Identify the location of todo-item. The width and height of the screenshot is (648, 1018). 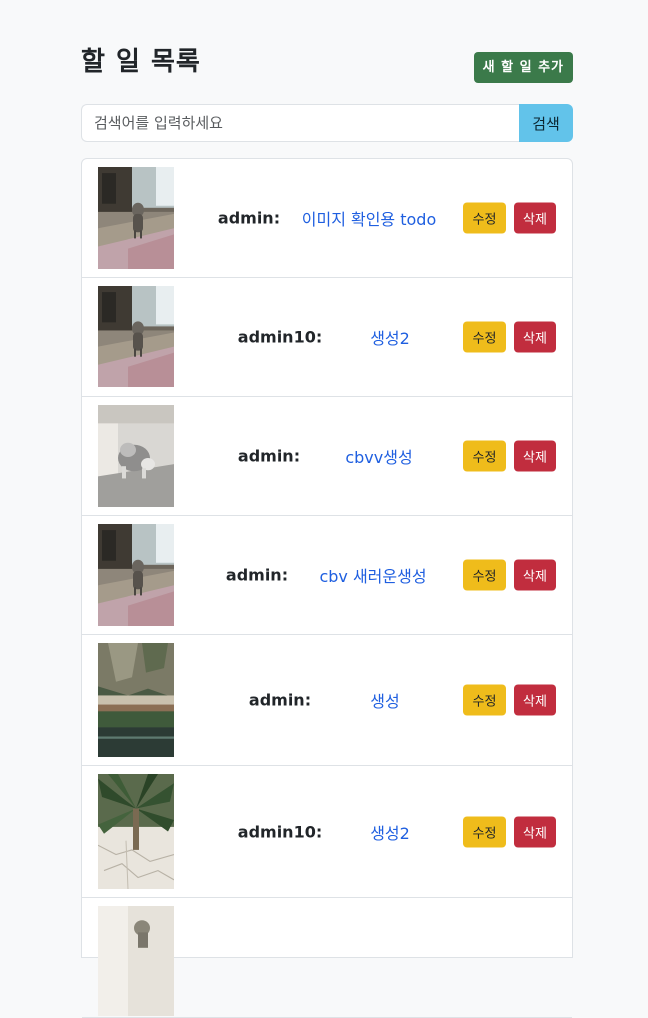
(327, 958).